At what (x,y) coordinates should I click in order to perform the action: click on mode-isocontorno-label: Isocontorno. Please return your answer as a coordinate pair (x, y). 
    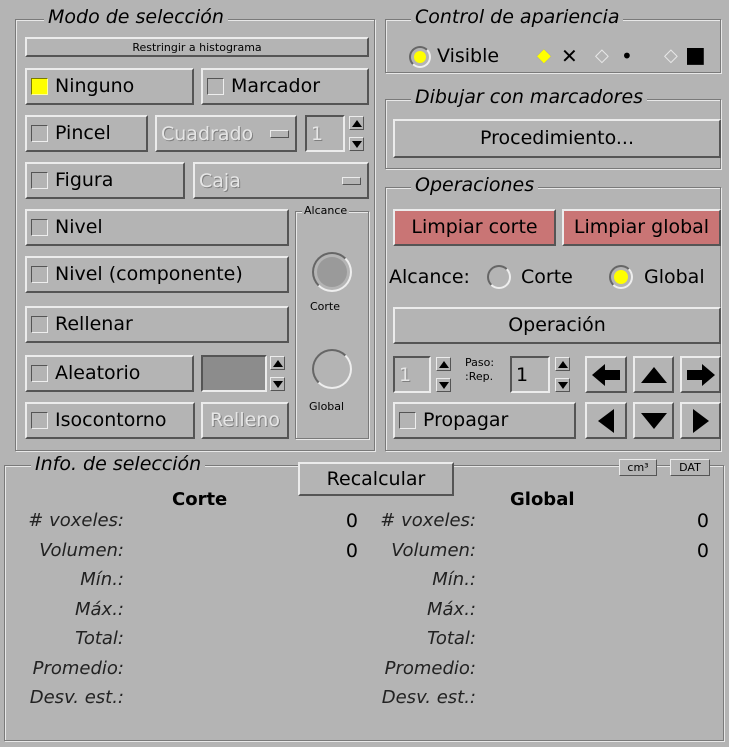
    Looking at the image, I should click on (111, 420).